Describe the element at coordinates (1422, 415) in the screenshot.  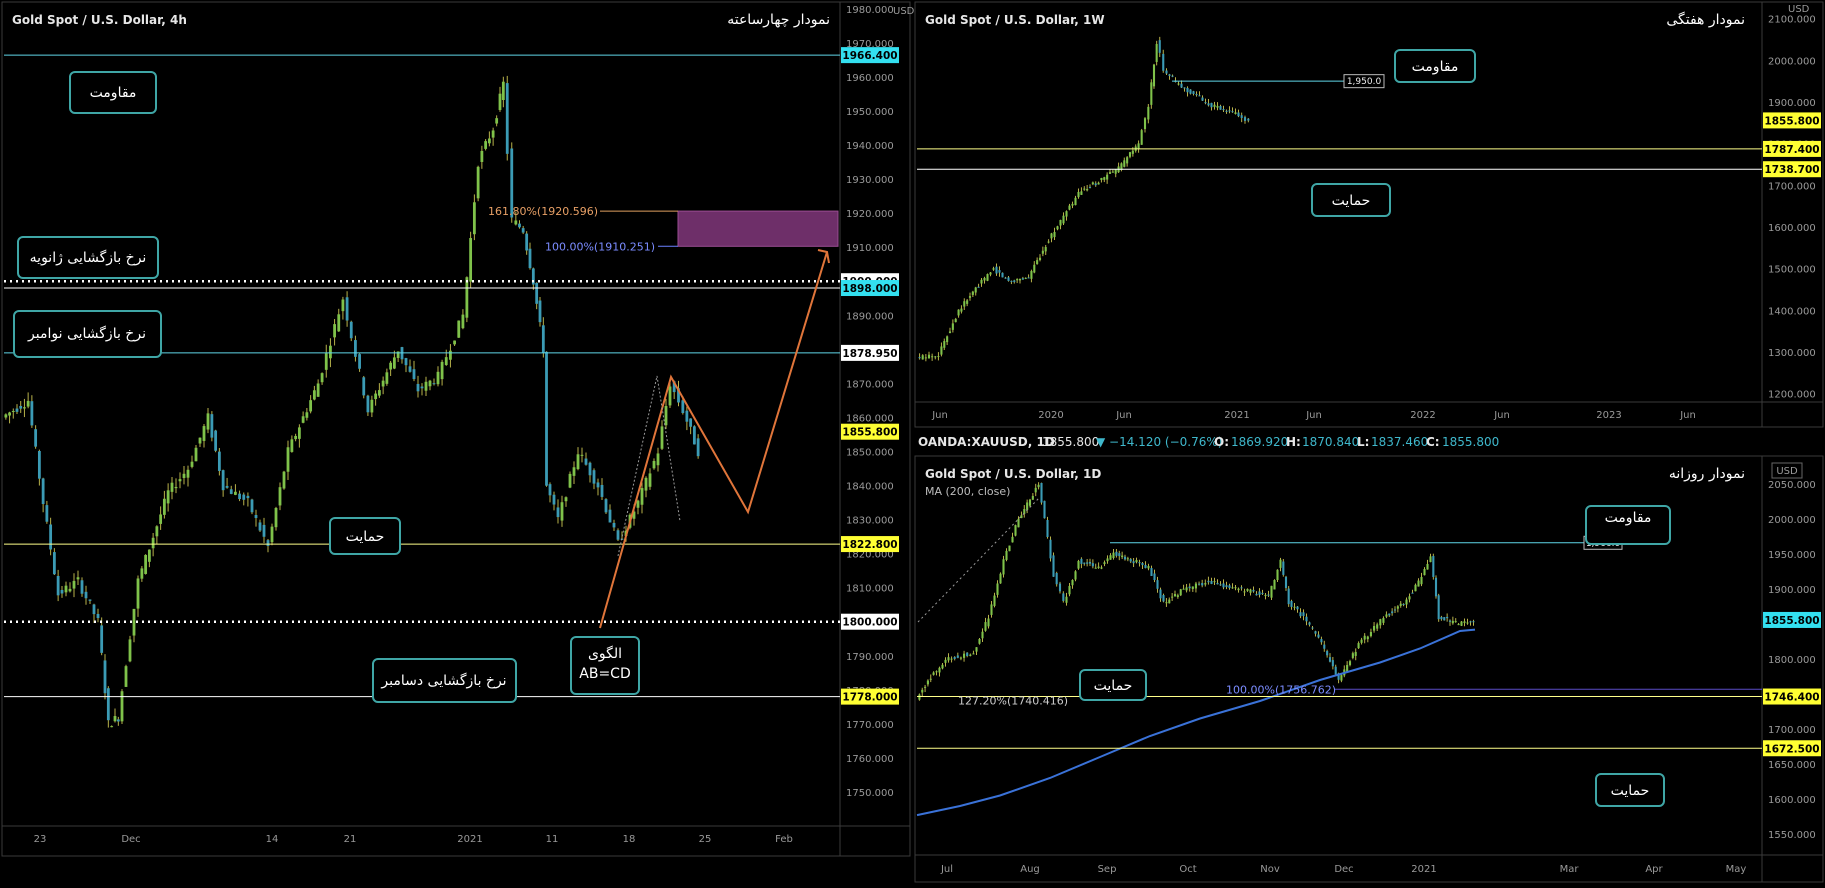
I see `time-tick-label: 2022` at that location.